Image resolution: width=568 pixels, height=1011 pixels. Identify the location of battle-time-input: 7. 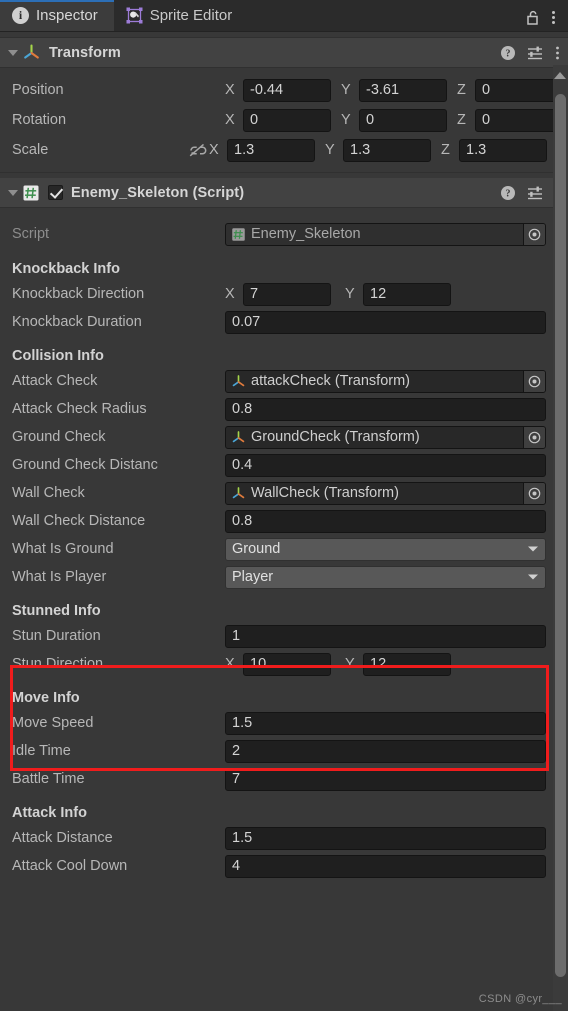
(385, 779).